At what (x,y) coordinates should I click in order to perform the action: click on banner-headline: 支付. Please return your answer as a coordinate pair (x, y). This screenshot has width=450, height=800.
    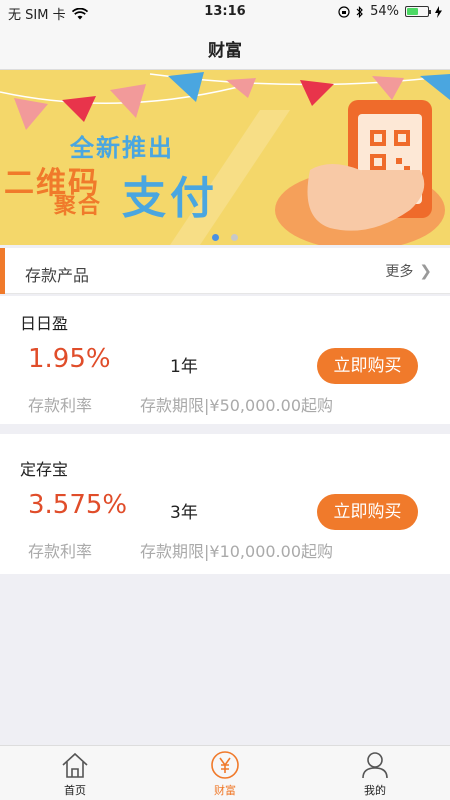
    Looking at the image, I should click on (170, 198).